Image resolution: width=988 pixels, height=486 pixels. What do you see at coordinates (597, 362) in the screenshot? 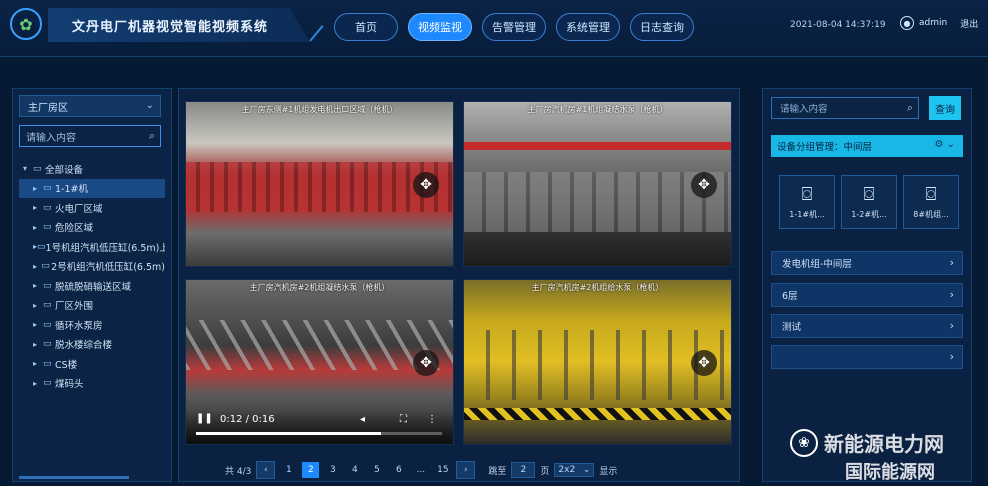
I see `video-tile: 主厂房汽机房#2机组给水泵（枪机） ✥` at bounding box center [597, 362].